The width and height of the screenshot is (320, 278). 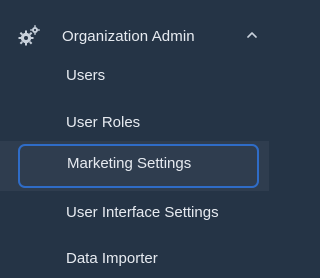 What do you see at coordinates (129, 163) in the screenshot?
I see `sidebar-item-label: Marketing Settings` at bounding box center [129, 163].